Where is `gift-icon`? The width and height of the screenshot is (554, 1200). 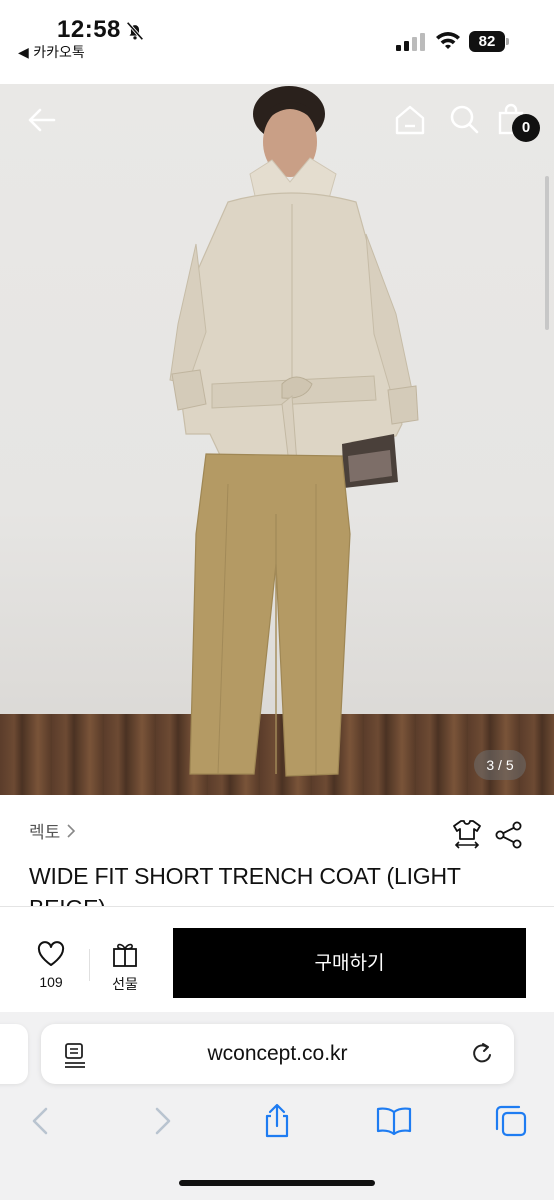 gift-icon is located at coordinates (125, 955).